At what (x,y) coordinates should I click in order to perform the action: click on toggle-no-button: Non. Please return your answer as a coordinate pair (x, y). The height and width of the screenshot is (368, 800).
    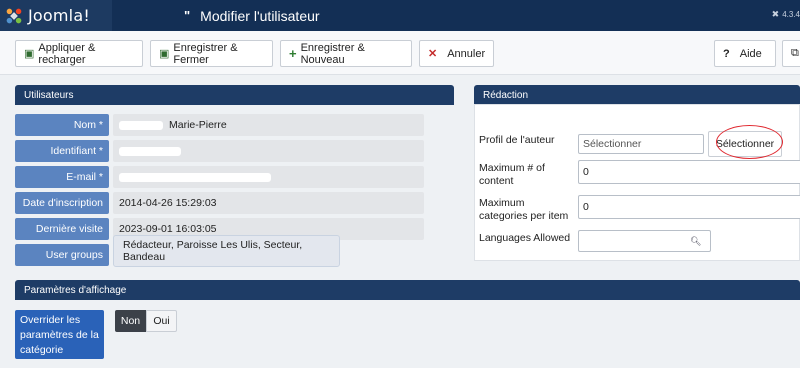
    Looking at the image, I should click on (130, 321).